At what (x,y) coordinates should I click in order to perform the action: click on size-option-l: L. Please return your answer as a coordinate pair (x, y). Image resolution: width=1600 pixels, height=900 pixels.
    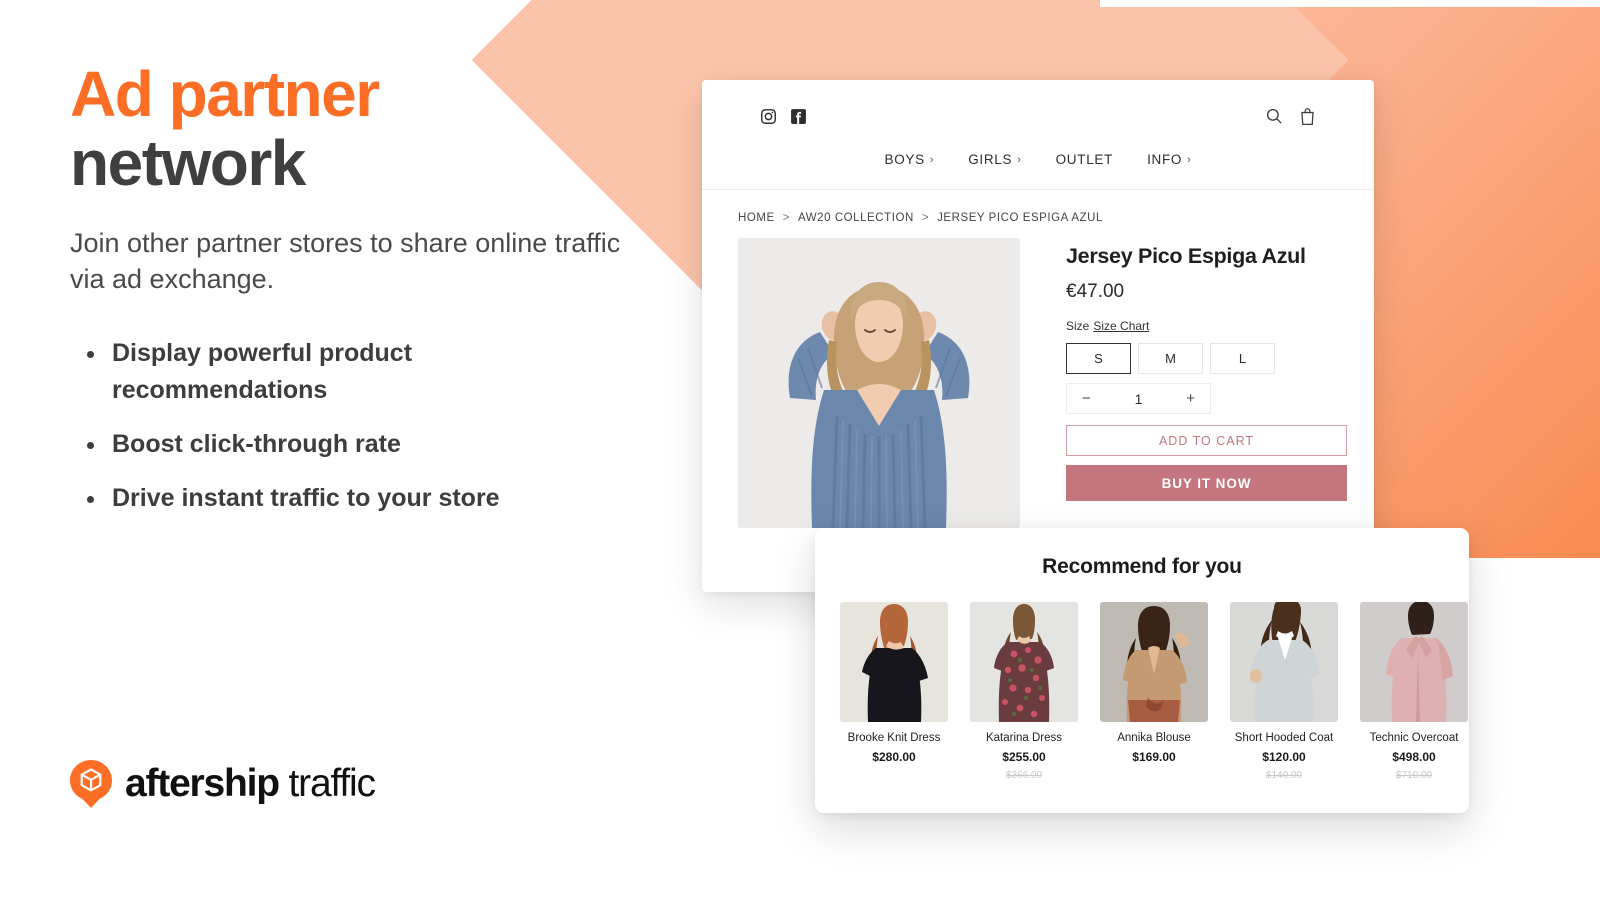
    Looking at the image, I should click on (1242, 358).